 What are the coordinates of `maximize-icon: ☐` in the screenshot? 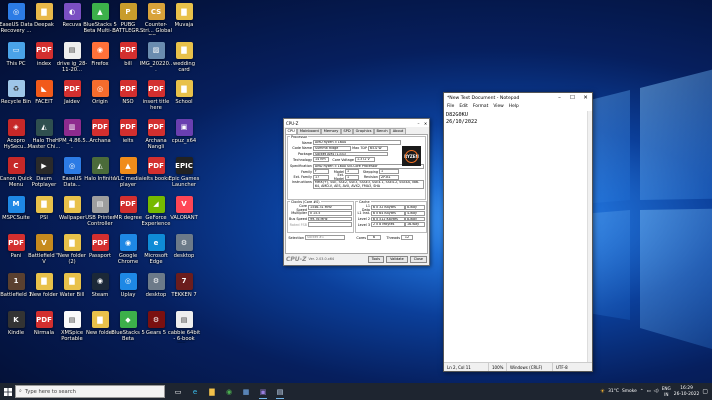 It's located at (572, 98).